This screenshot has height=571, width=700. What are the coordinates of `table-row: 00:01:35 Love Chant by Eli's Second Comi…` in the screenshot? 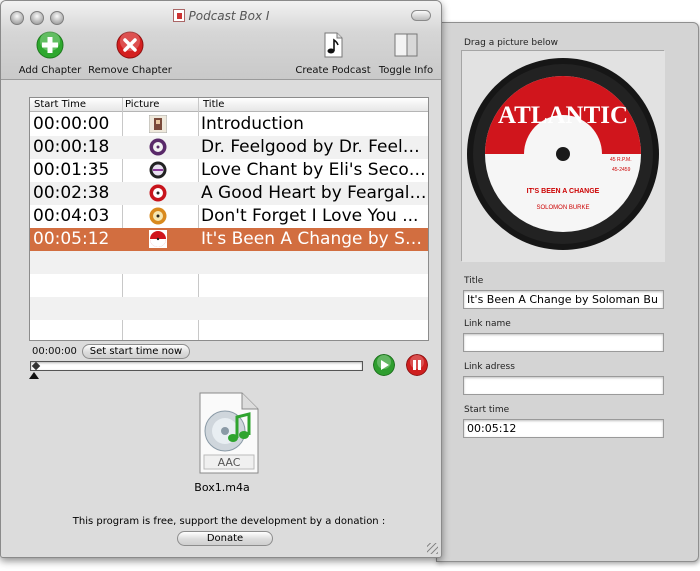 It's located at (229, 170).